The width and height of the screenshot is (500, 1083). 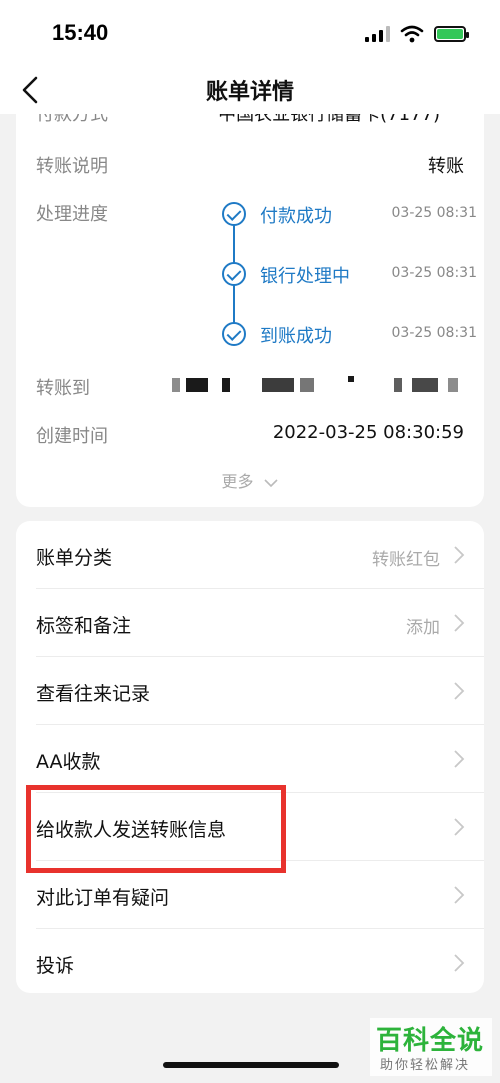 What do you see at coordinates (93, 694) in the screenshot?
I see `menu-label: 查看往来记录` at bounding box center [93, 694].